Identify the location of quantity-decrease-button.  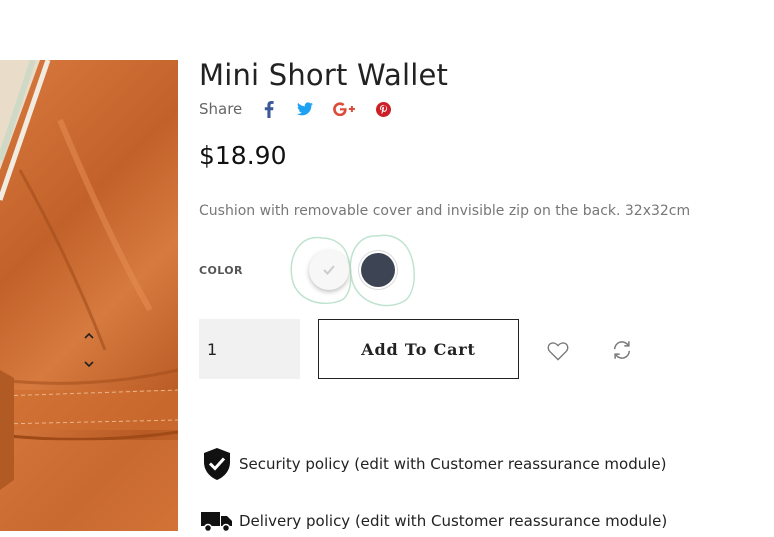
(89, 364).